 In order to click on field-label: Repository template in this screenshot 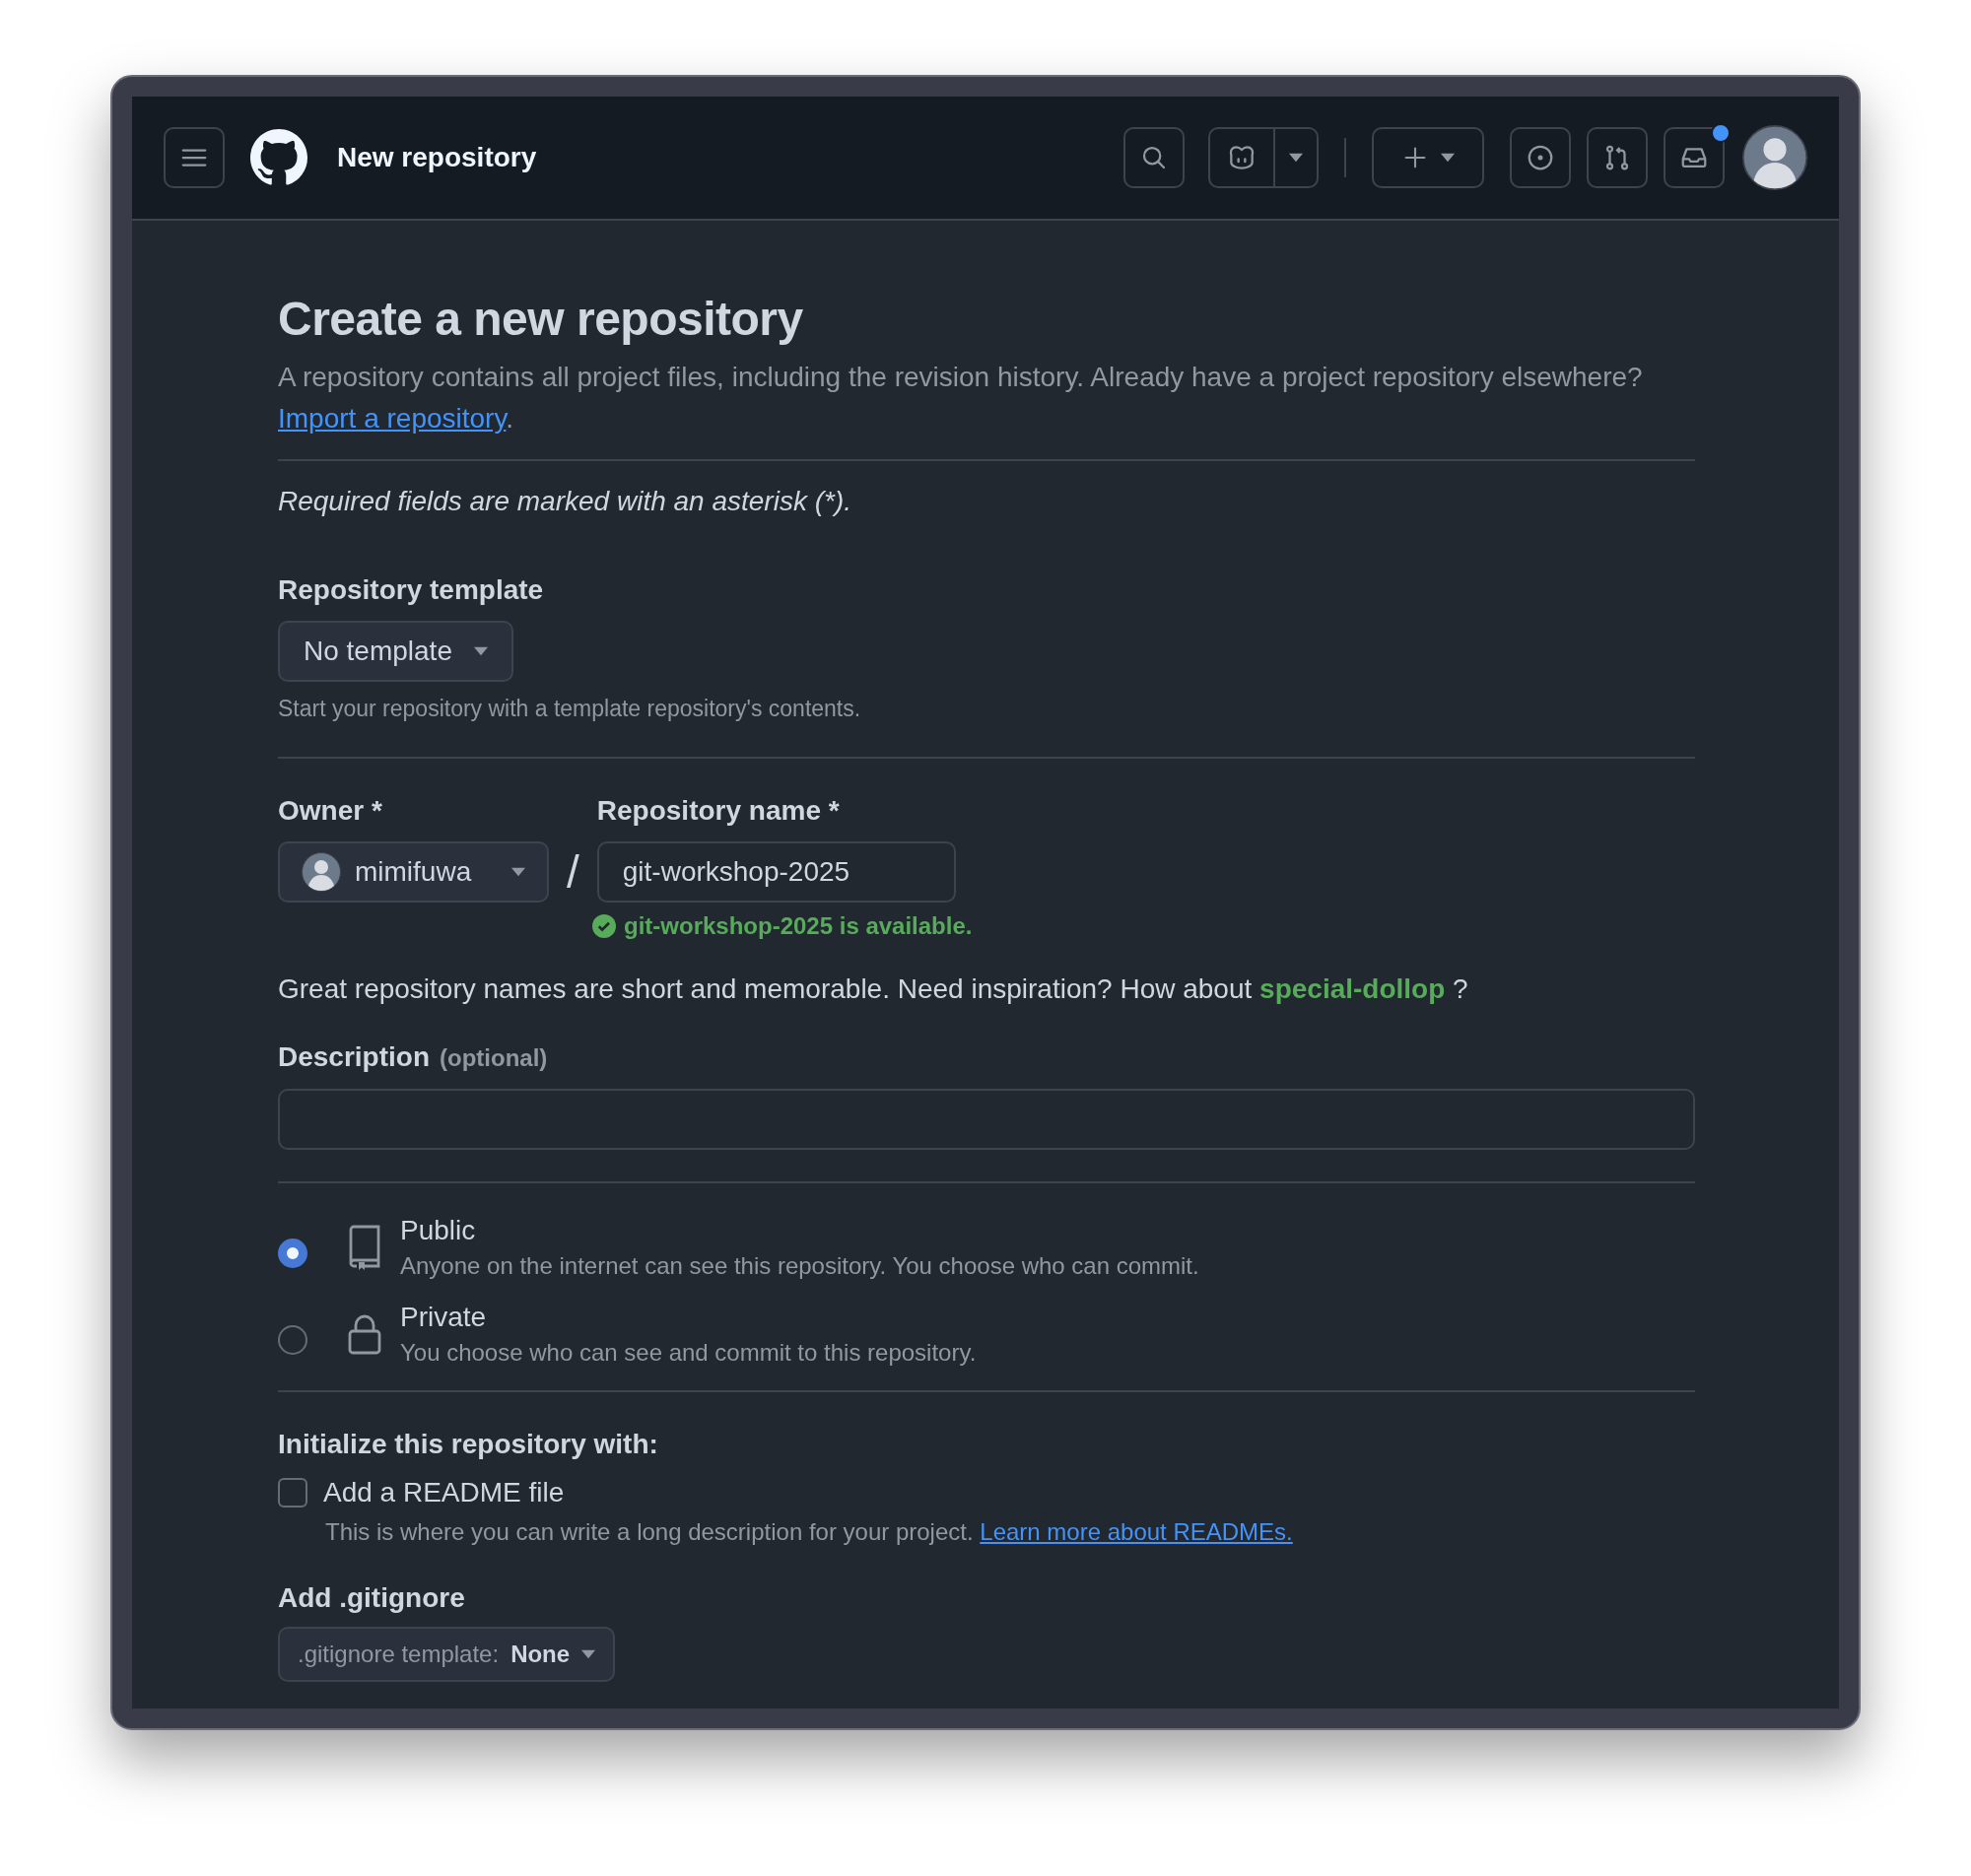, I will do `click(411, 590)`.